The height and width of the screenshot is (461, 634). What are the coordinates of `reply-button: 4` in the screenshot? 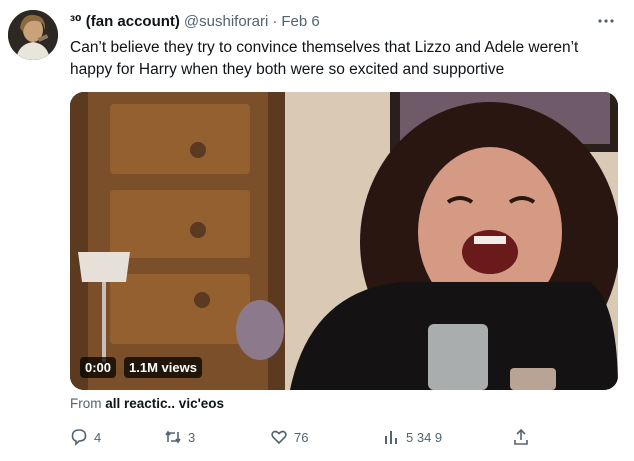 It's located at (85, 437).